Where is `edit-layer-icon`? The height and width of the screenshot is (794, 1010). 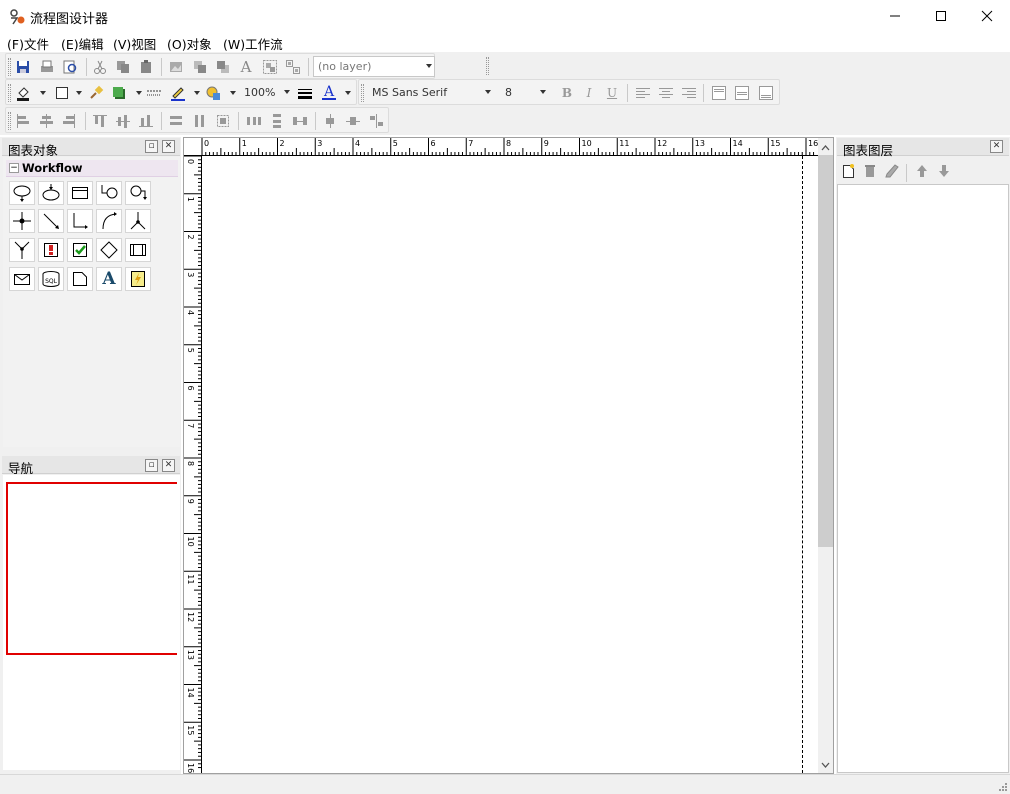 edit-layer-icon is located at coordinates (892, 171).